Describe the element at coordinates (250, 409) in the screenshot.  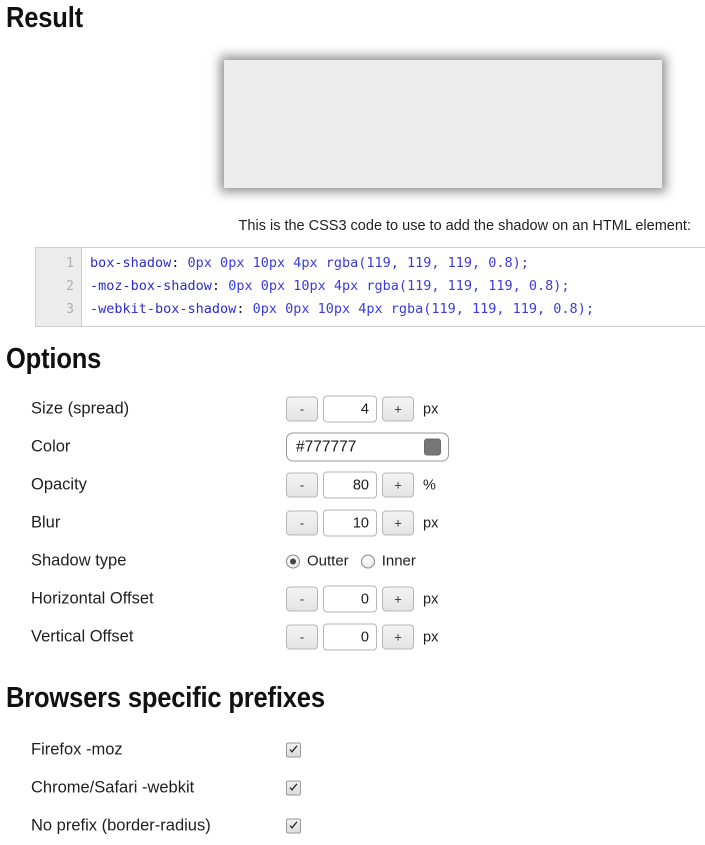
I see `option-row-size: Size (spread) - + px` at that location.